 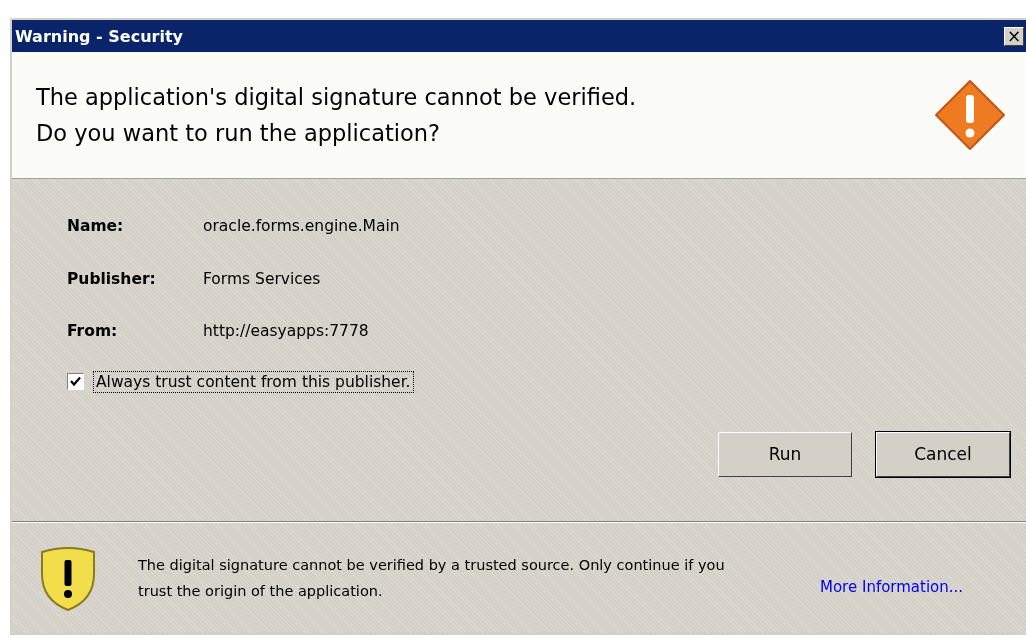 What do you see at coordinates (286, 332) in the screenshot?
I see `field-value: http://easyapps:7778` at bounding box center [286, 332].